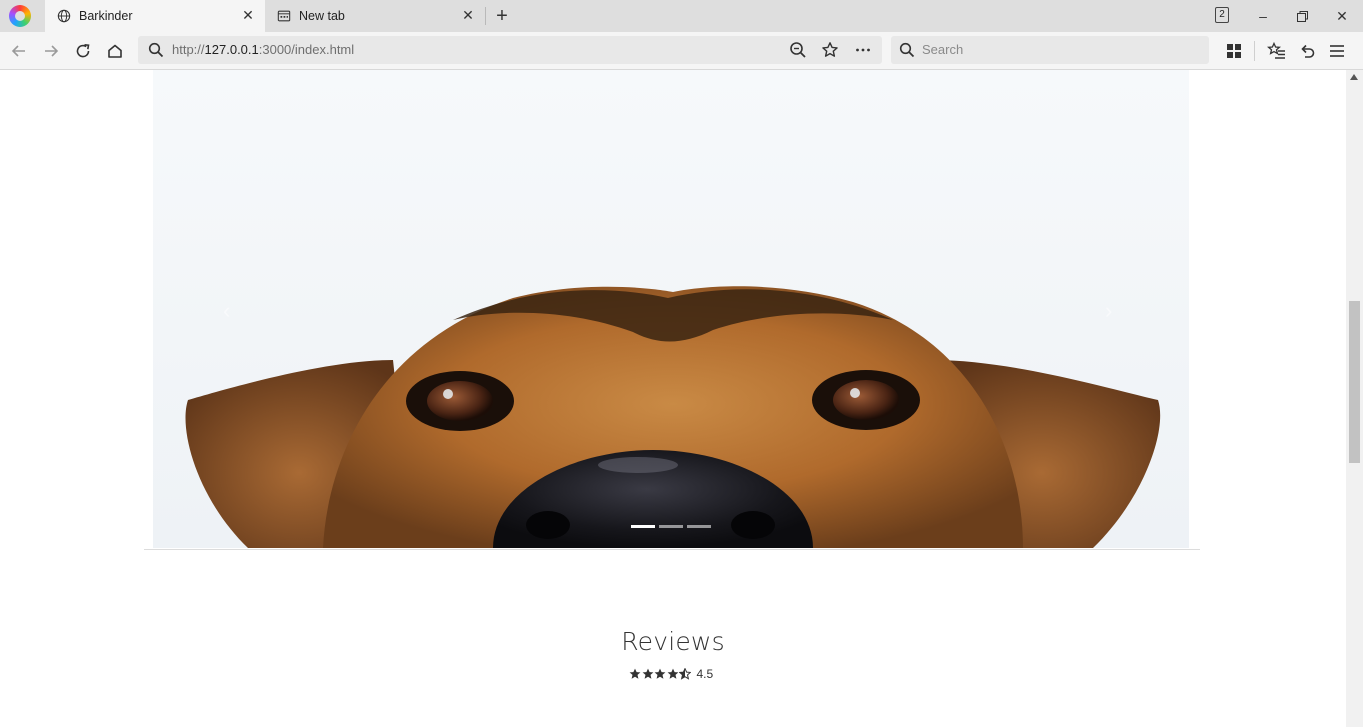 The width and height of the screenshot is (1363, 727). I want to click on forward-arrow-icon, so click(51, 51).